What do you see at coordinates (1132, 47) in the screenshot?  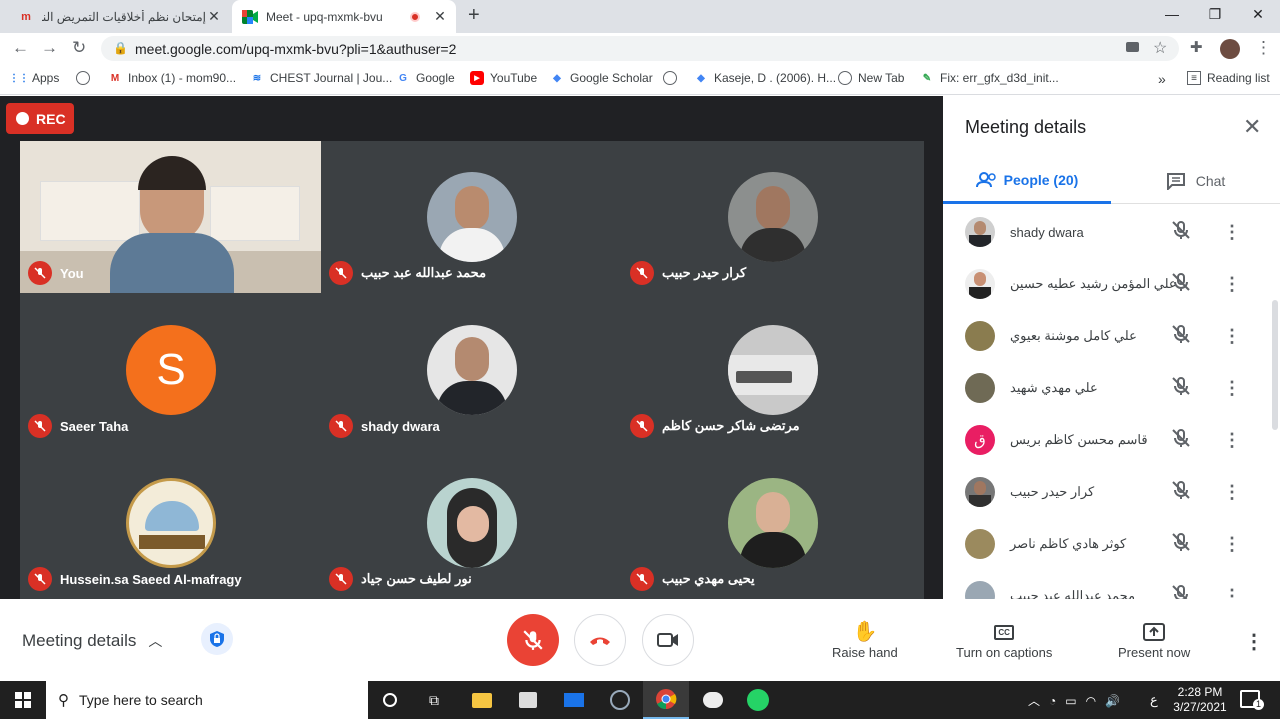 I see `camera-icon` at bounding box center [1132, 47].